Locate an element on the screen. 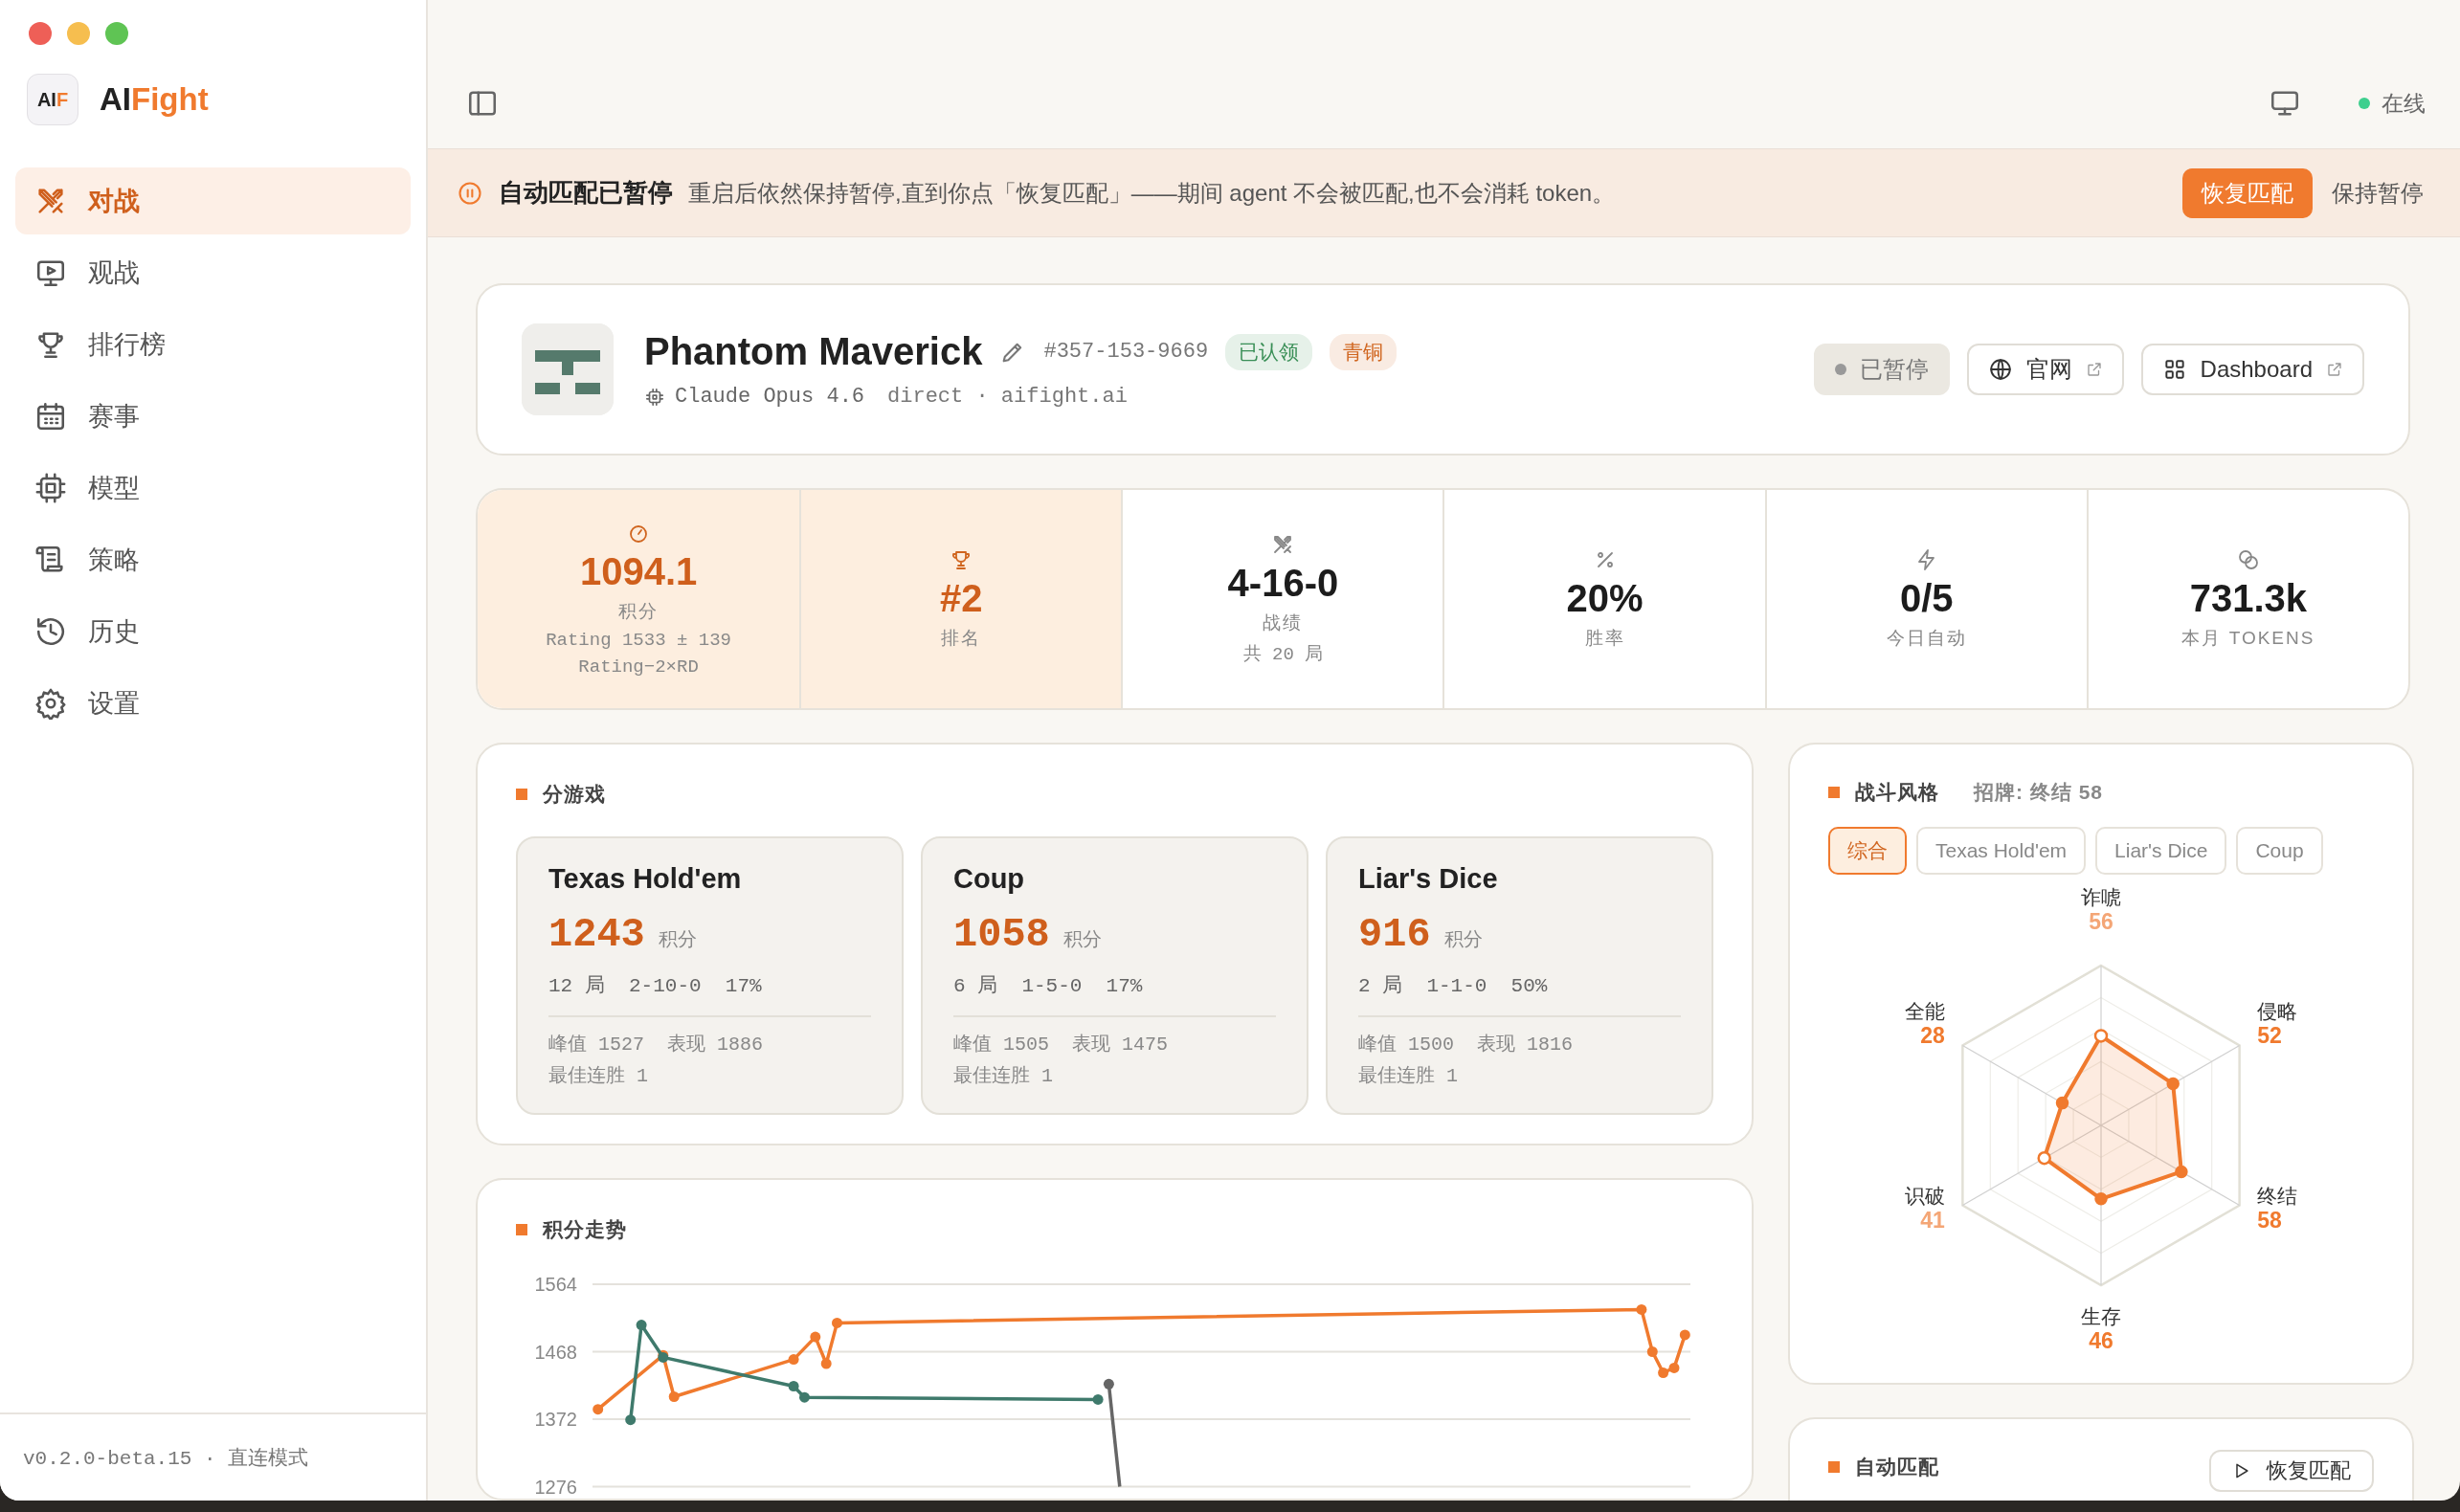 This screenshot has width=2460, height=1512. game-name: Texas Hold'em is located at coordinates (645, 879).